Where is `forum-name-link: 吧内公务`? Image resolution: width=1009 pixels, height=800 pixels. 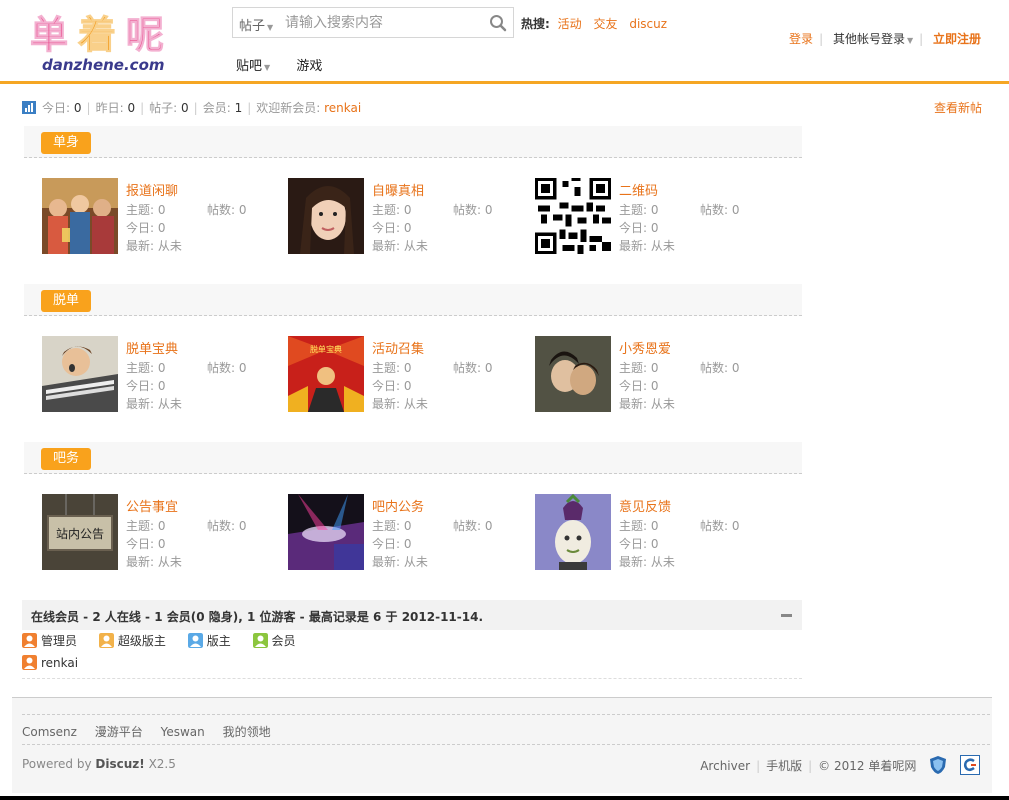 forum-name-link: 吧内公务 is located at coordinates (398, 505).